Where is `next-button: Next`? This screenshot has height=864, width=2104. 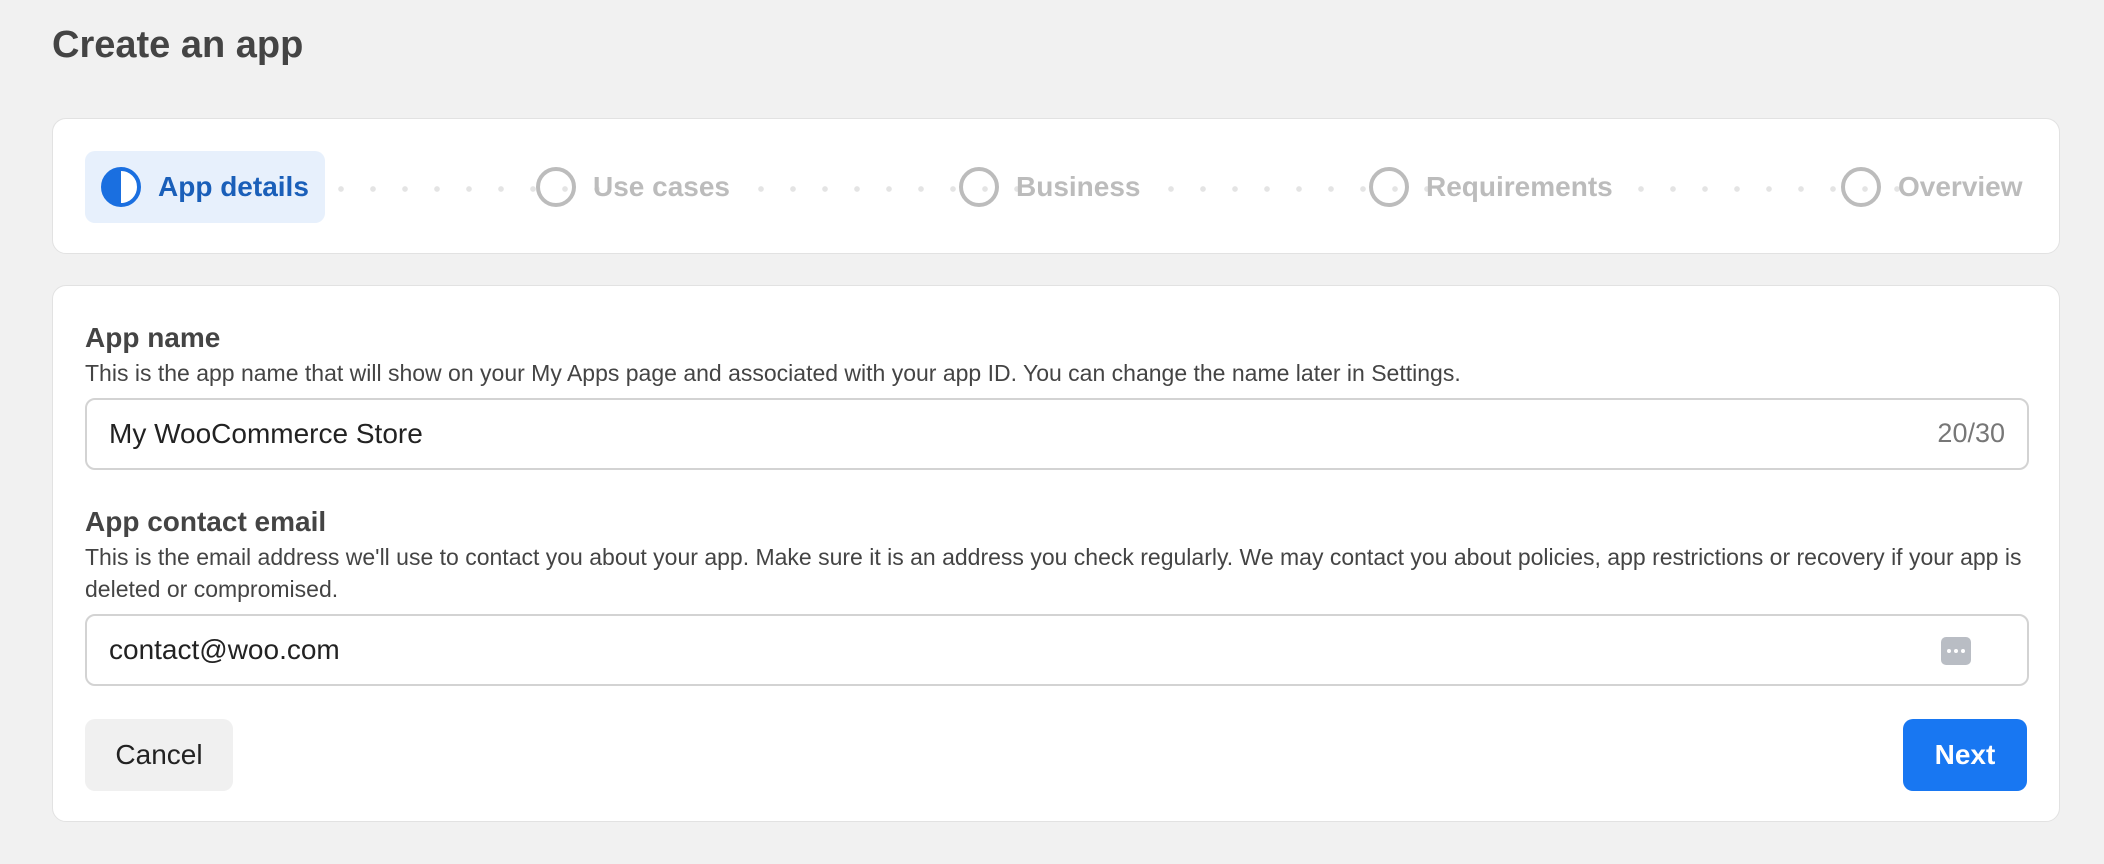
next-button: Next is located at coordinates (1965, 755).